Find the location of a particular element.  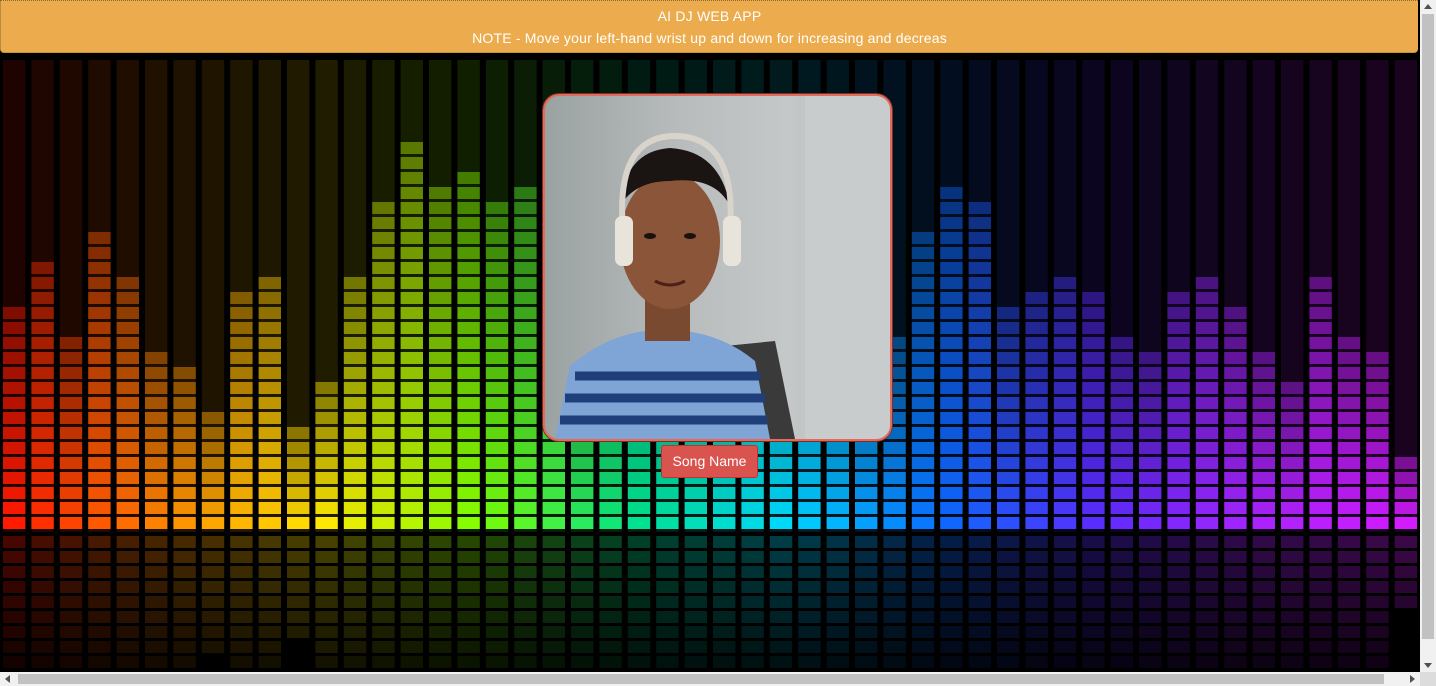

vertical-scrollbar is located at coordinates (1428, 336).